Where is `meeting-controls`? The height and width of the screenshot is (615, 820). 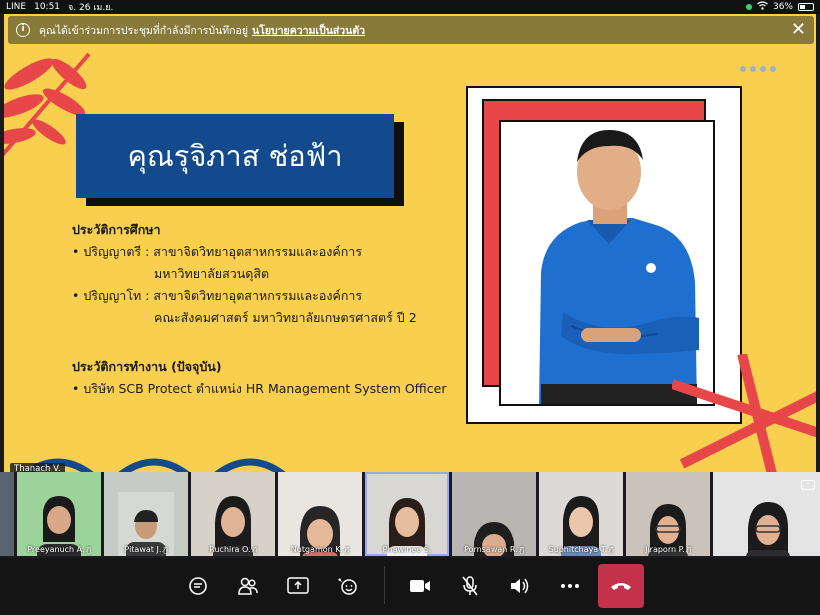 meeting-controls is located at coordinates (410, 586).